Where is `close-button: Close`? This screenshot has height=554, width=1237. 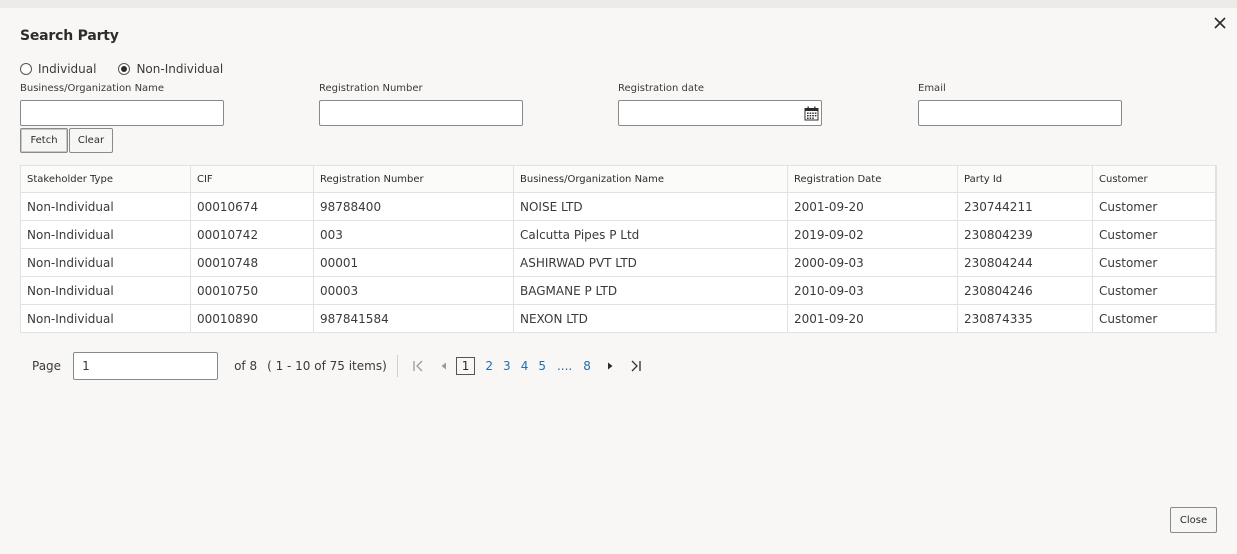
close-button: Close is located at coordinates (1193, 520).